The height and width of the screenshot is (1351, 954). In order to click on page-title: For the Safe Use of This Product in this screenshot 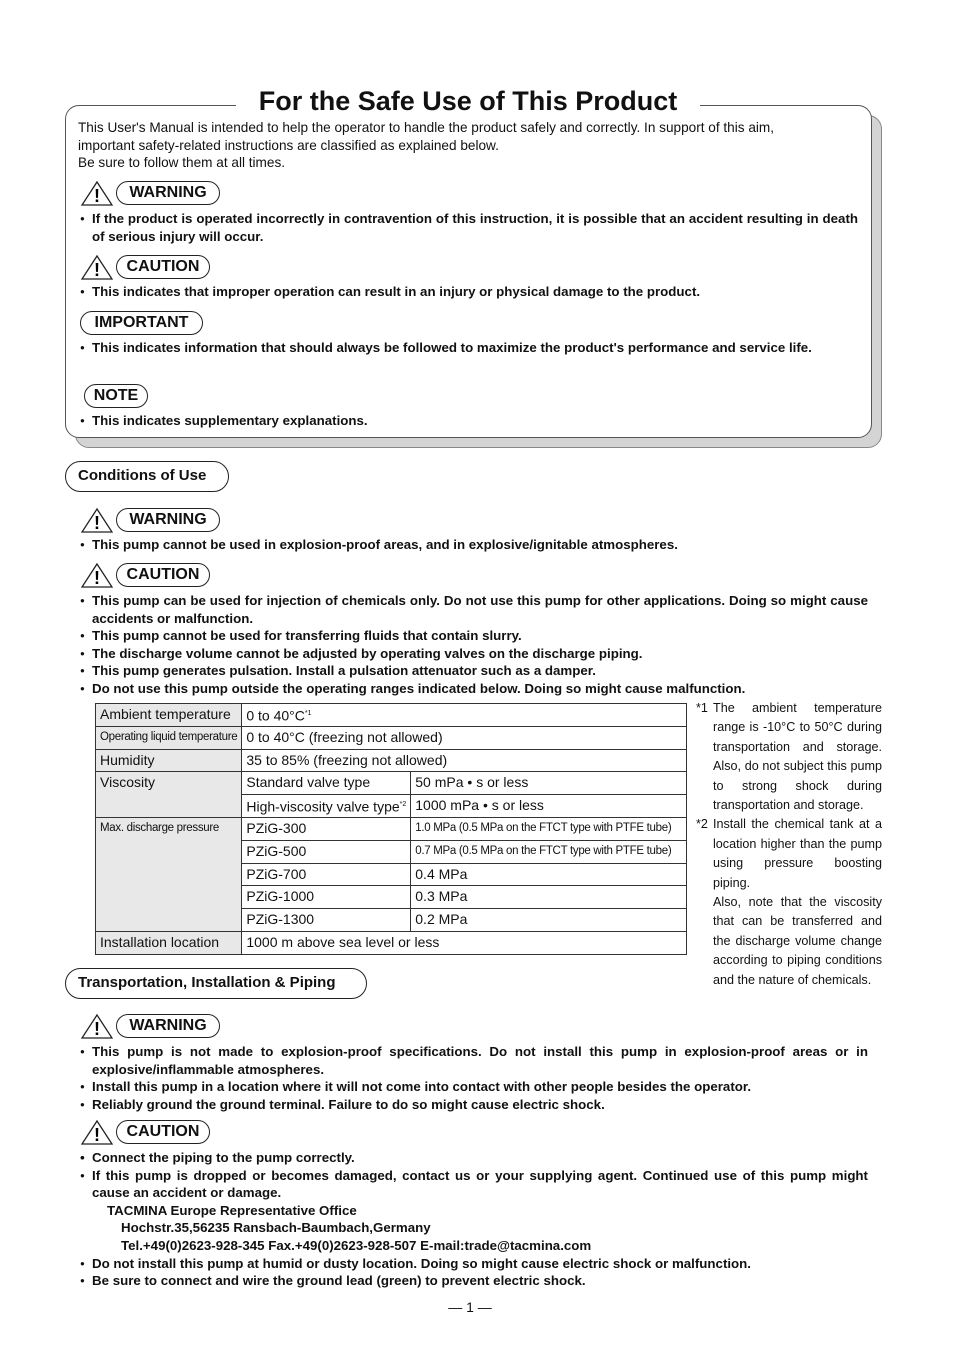, I will do `click(468, 101)`.